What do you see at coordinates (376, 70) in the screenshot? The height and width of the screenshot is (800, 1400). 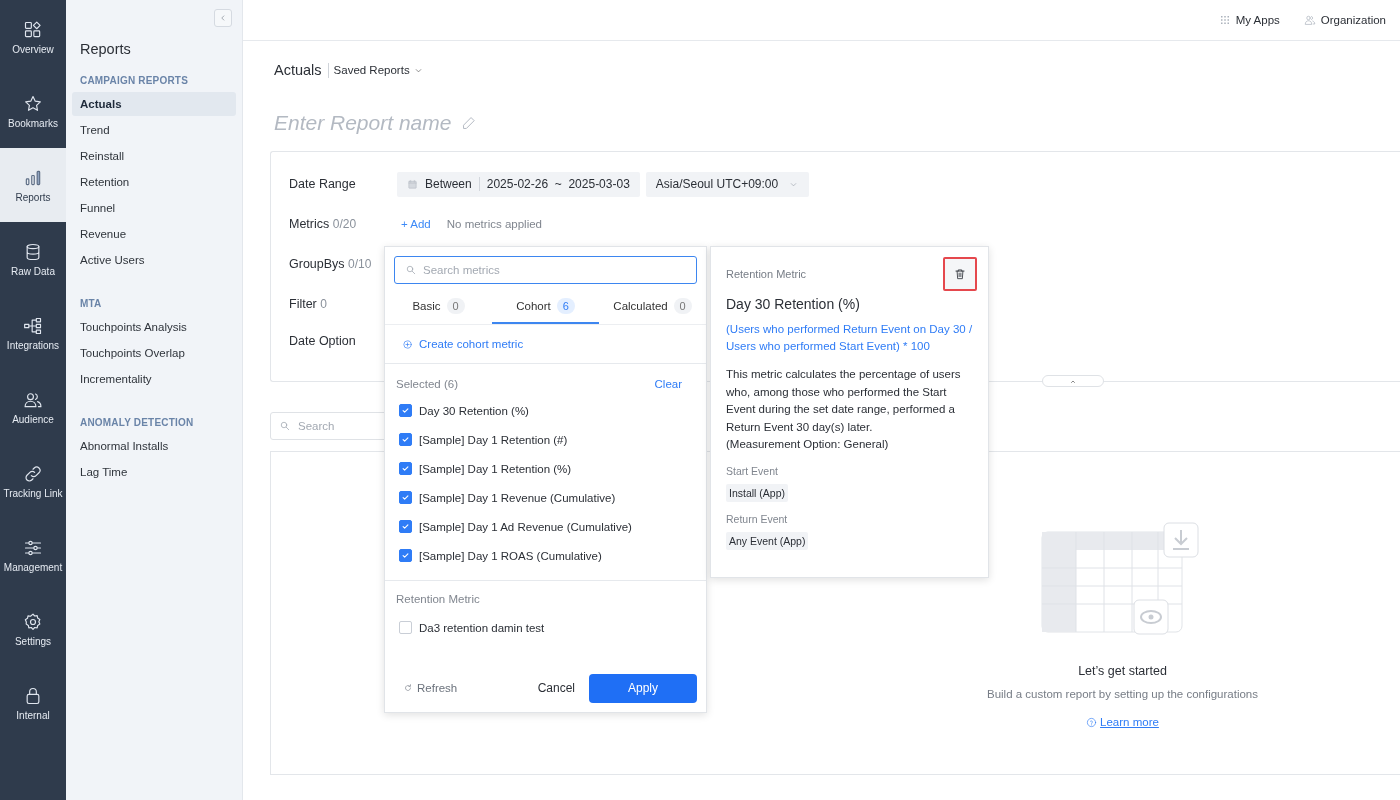 I see `saved-reports-dropdown: Saved Reports` at bounding box center [376, 70].